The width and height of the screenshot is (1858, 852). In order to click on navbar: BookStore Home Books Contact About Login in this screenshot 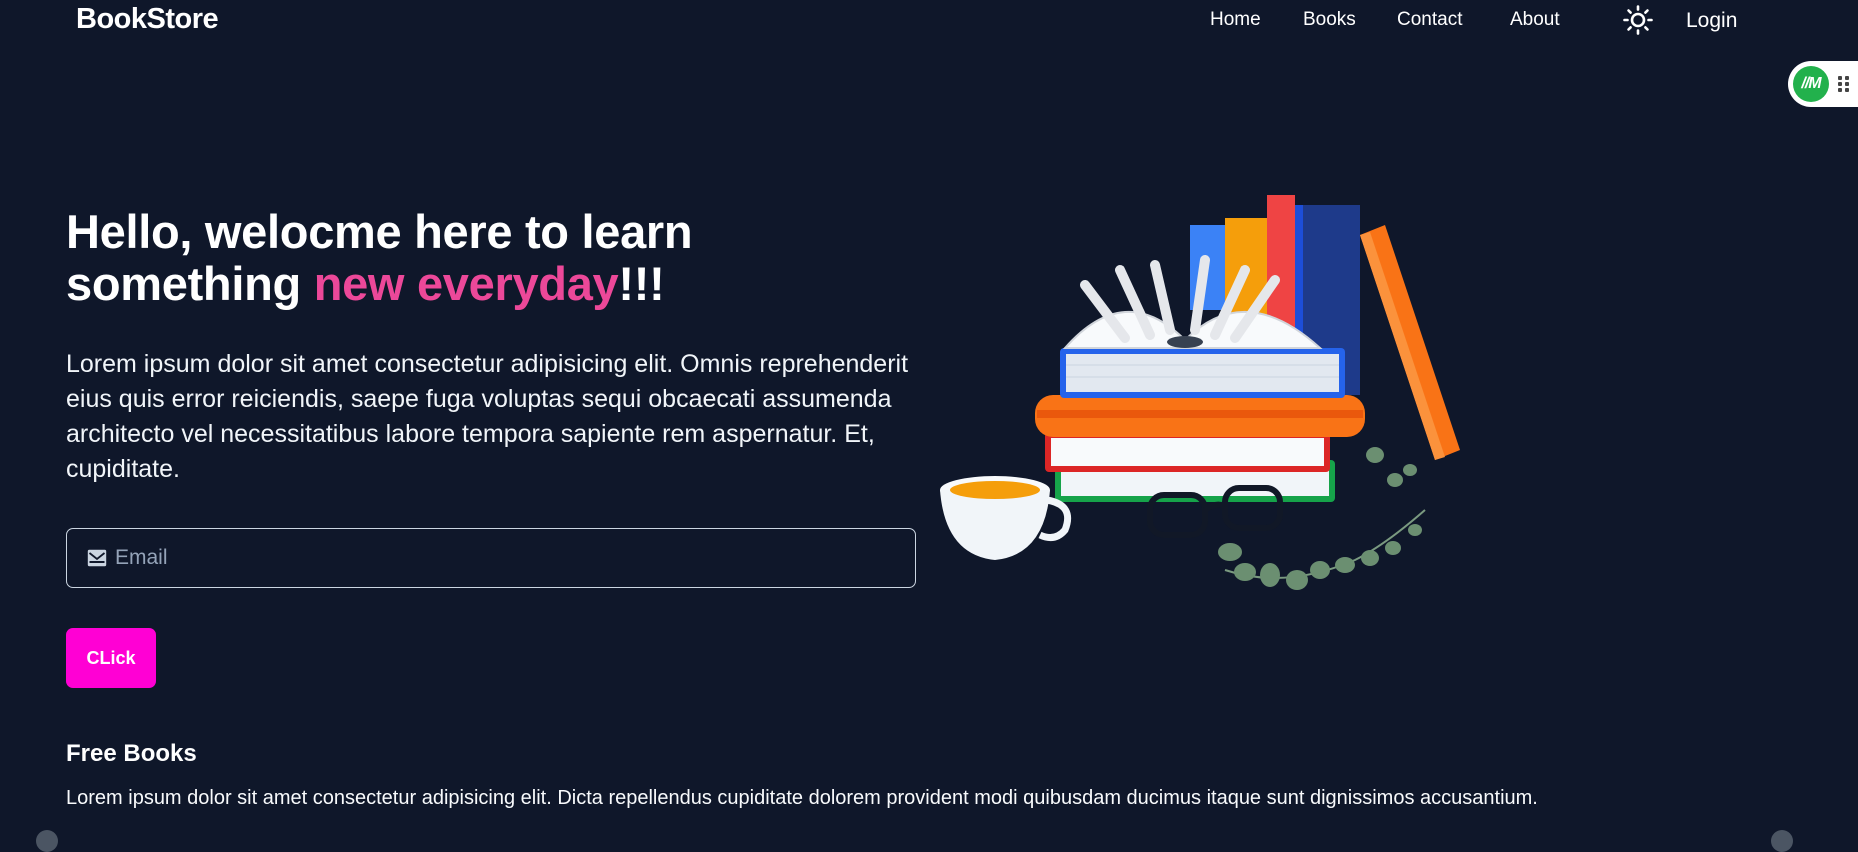, I will do `click(929, 21)`.